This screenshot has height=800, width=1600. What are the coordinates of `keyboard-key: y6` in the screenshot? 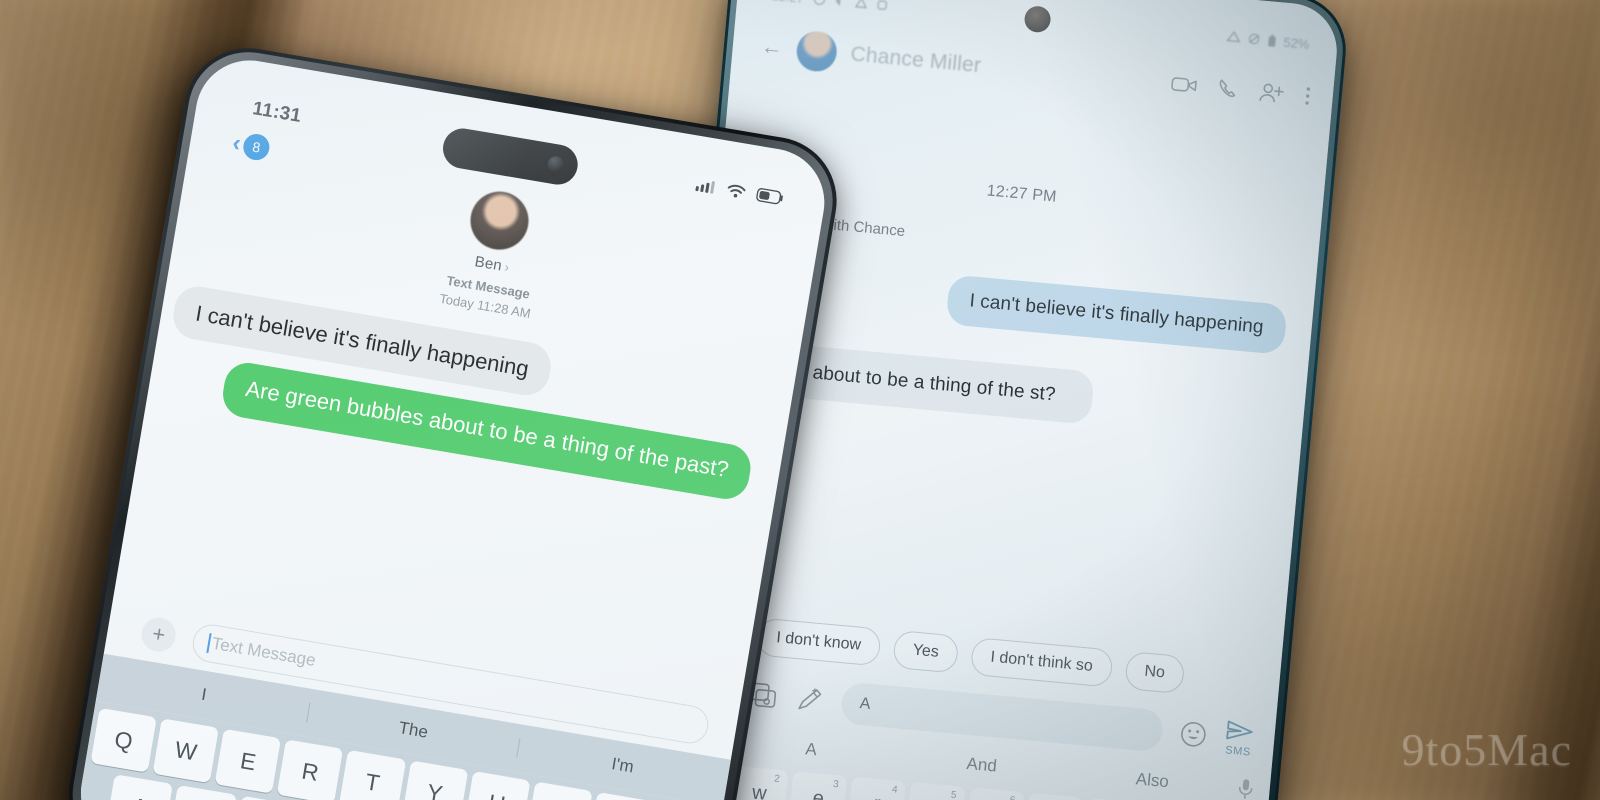 It's located at (995, 793).